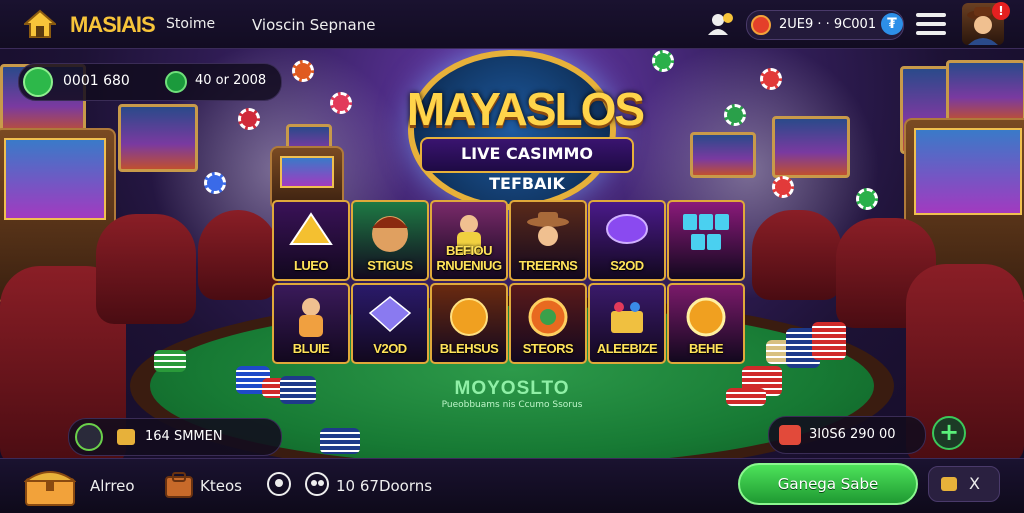 This screenshot has height=513, width=1024. I want to click on game-tile: BEHE, so click(706, 323).